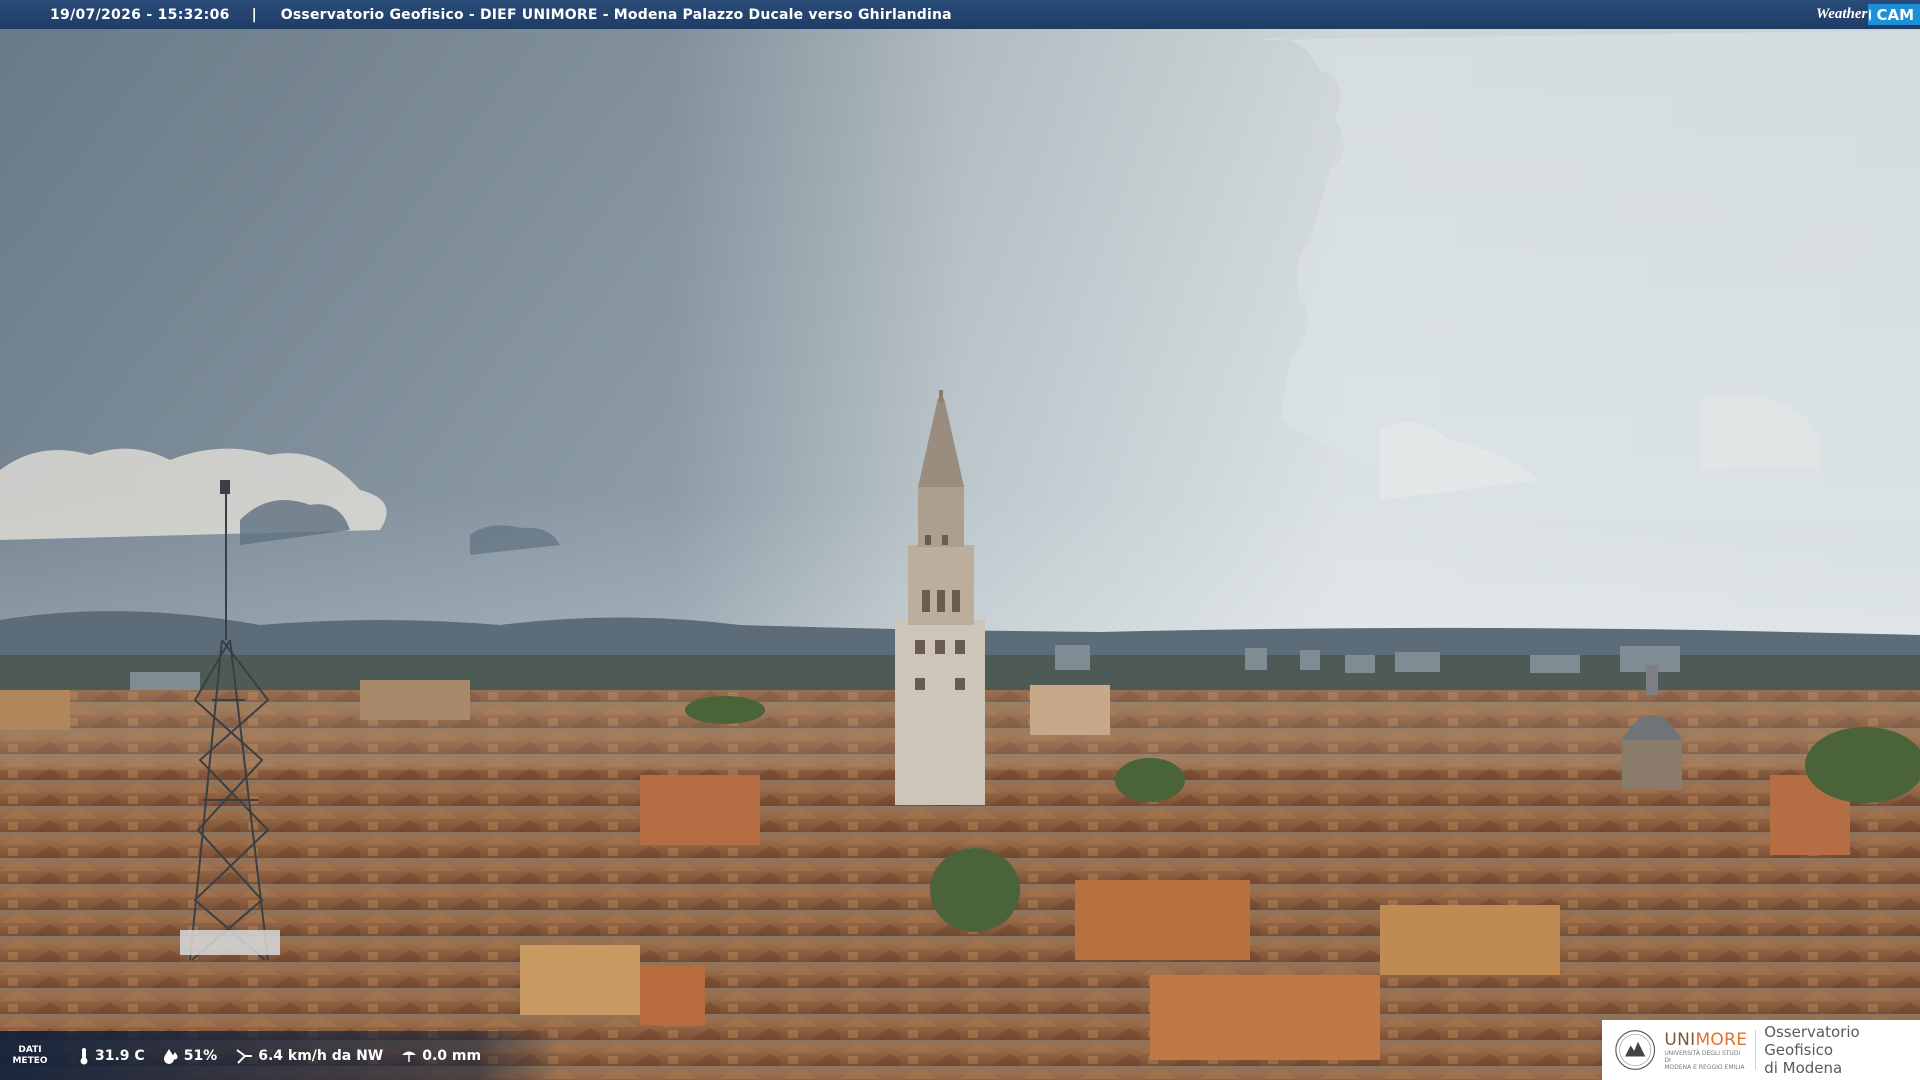  I want to click on meteo-label-line2: METEO, so click(30, 1060).